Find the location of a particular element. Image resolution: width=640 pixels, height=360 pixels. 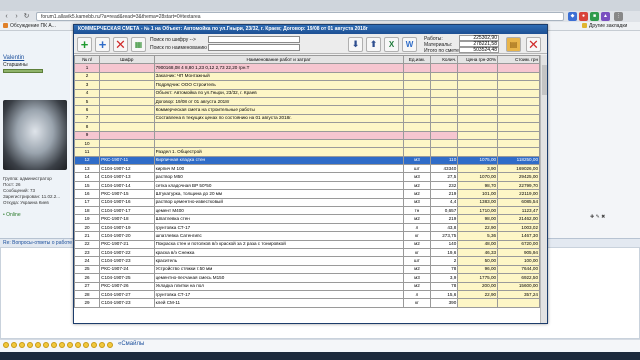

cell-price: 1070,00 is located at coordinates (478, 177).